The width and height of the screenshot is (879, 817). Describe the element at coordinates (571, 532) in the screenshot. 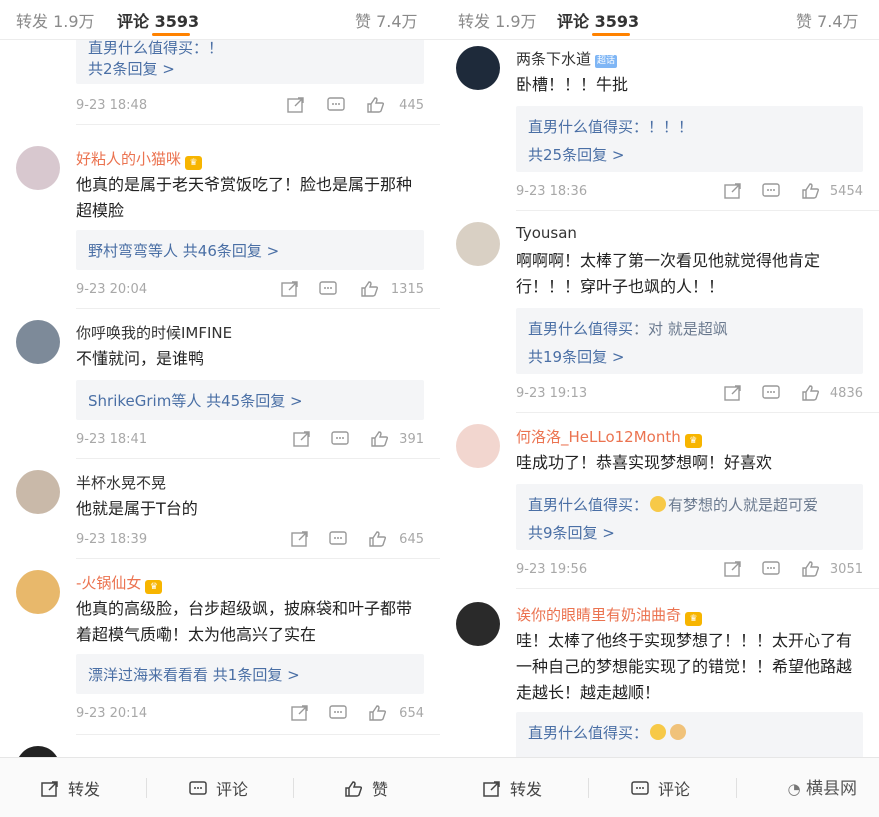

I see `reply-count-link: 共9条回复 >` at that location.